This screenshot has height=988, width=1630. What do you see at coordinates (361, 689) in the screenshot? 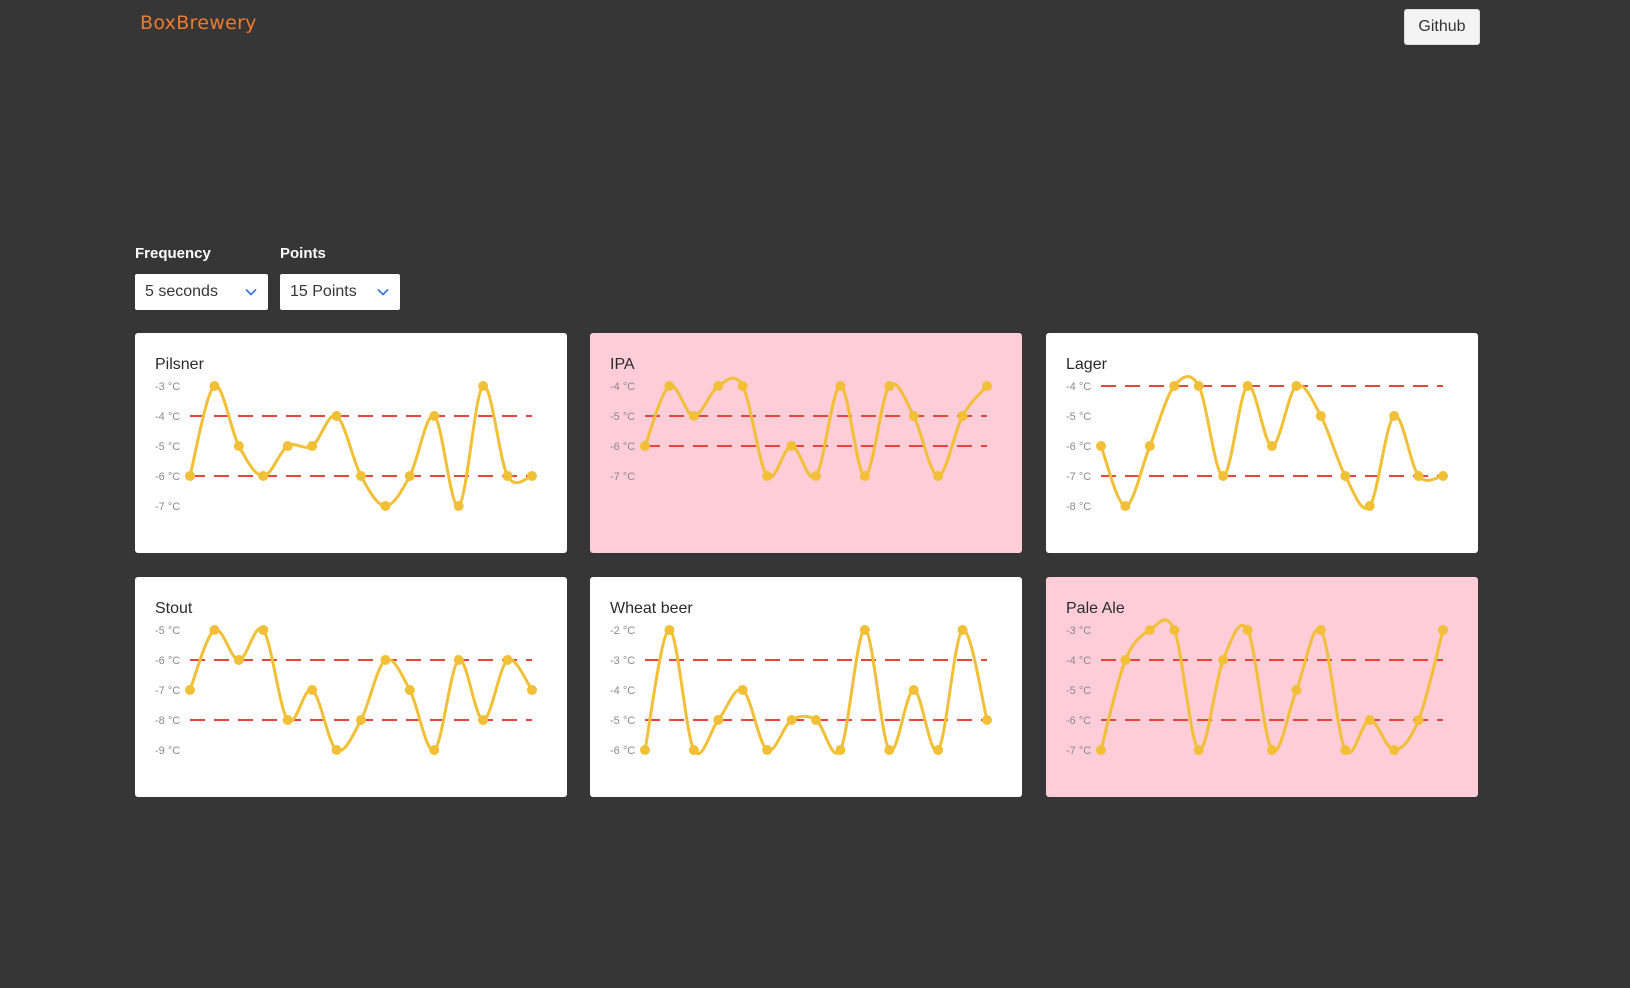
I see `series-line` at bounding box center [361, 689].